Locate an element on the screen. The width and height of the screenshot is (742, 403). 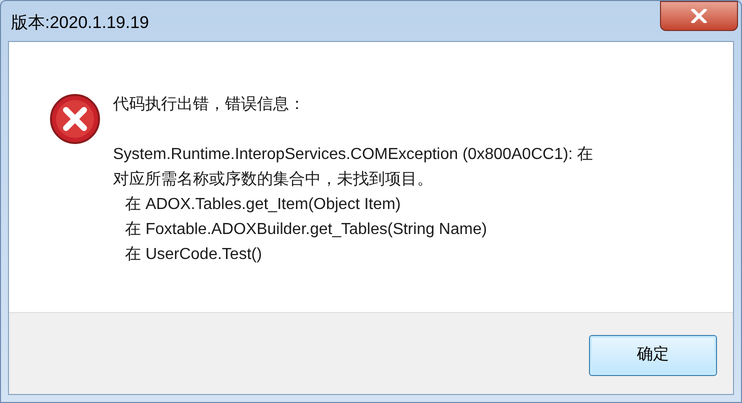
error-heading: 代码执行出错，错误信息： is located at coordinates (209, 104).